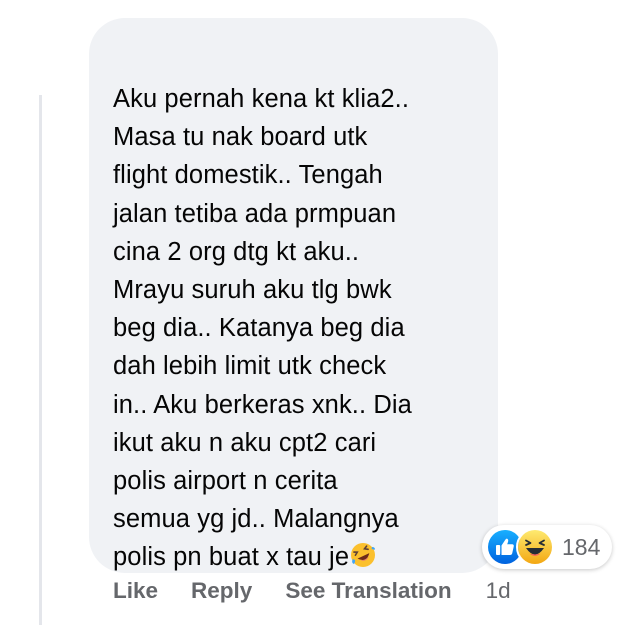 The image size is (632, 625). I want to click on comment-line: in.. Aku berkeras xnk.. Dia, so click(262, 404).